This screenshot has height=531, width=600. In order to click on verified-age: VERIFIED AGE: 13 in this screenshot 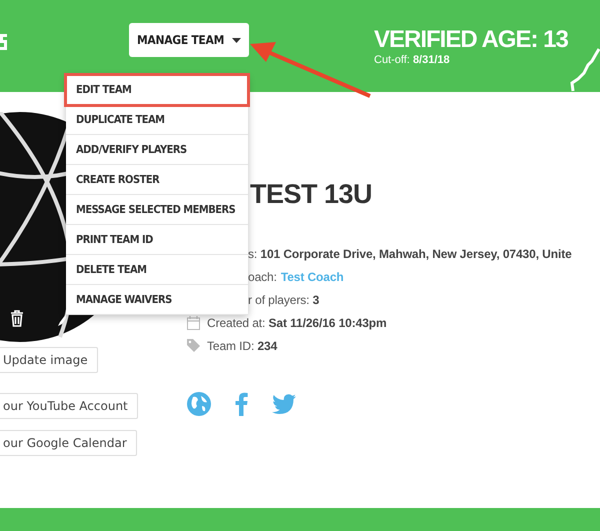, I will do `click(471, 40)`.